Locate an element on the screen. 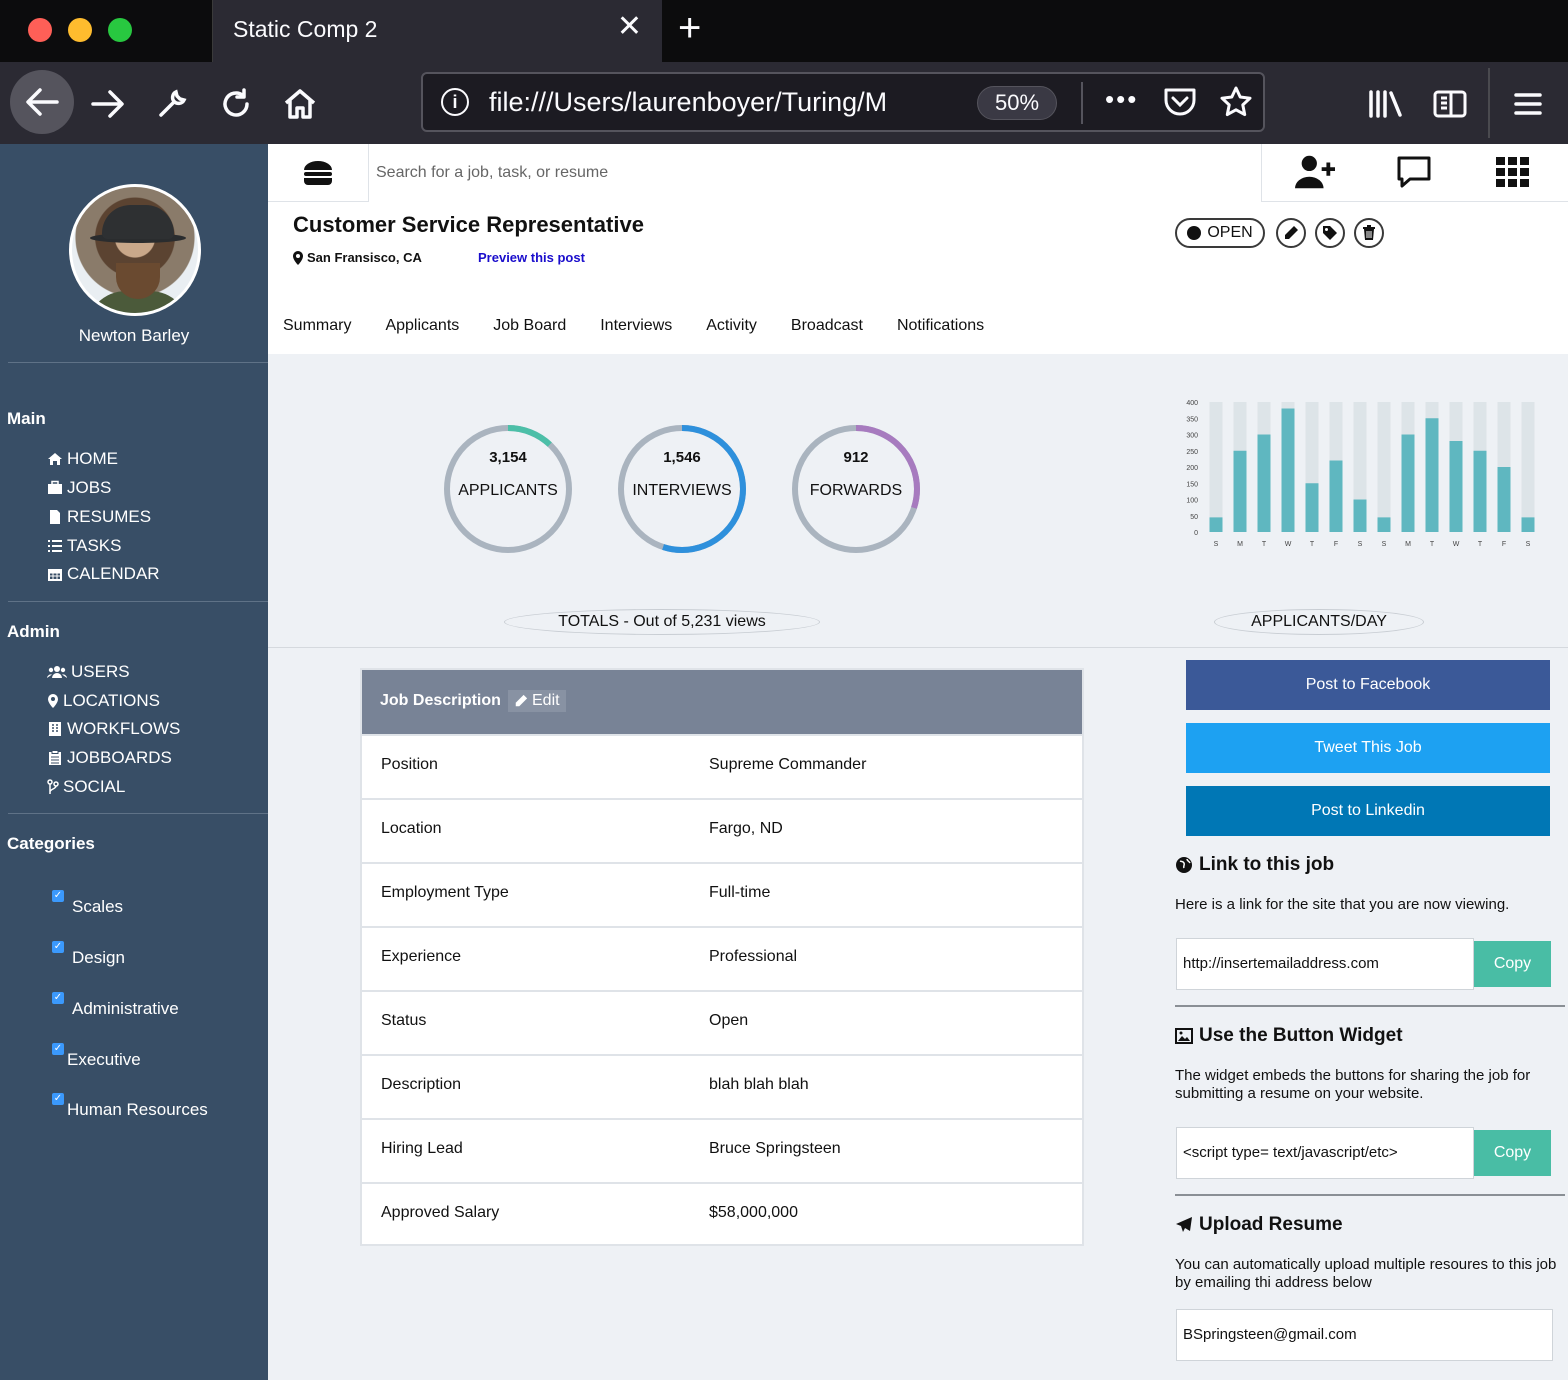 The width and height of the screenshot is (1568, 1380). arrow-left-icon is located at coordinates (42, 102).